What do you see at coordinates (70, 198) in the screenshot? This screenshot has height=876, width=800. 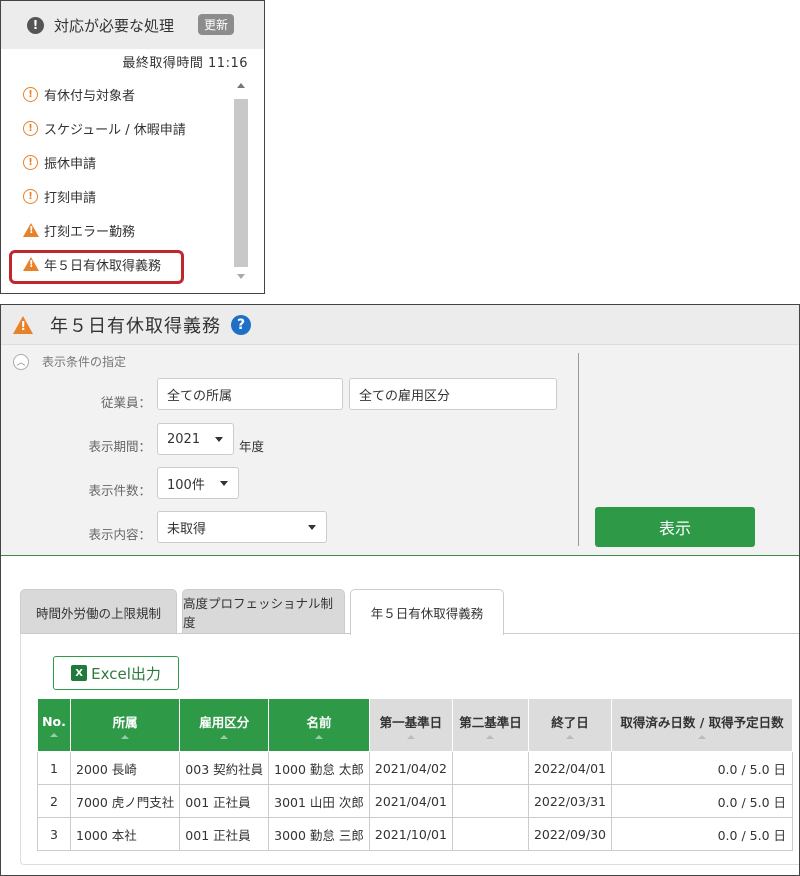 I see `list-item-label: 打刻申請` at bounding box center [70, 198].